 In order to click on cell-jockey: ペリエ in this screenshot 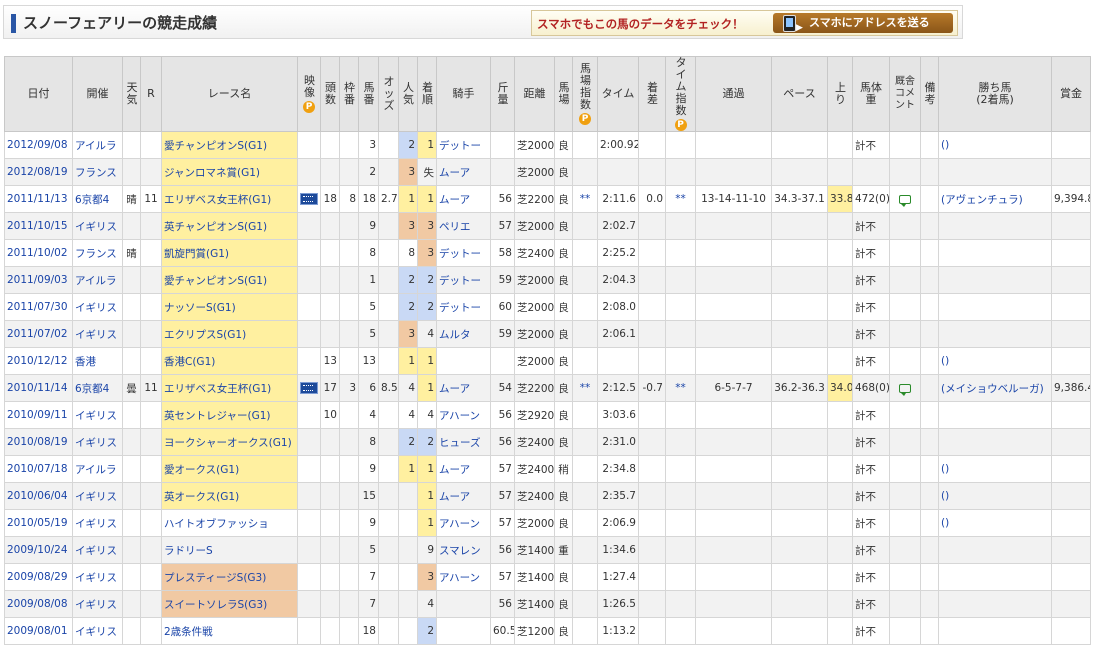, I will do `click(463, 226)`.